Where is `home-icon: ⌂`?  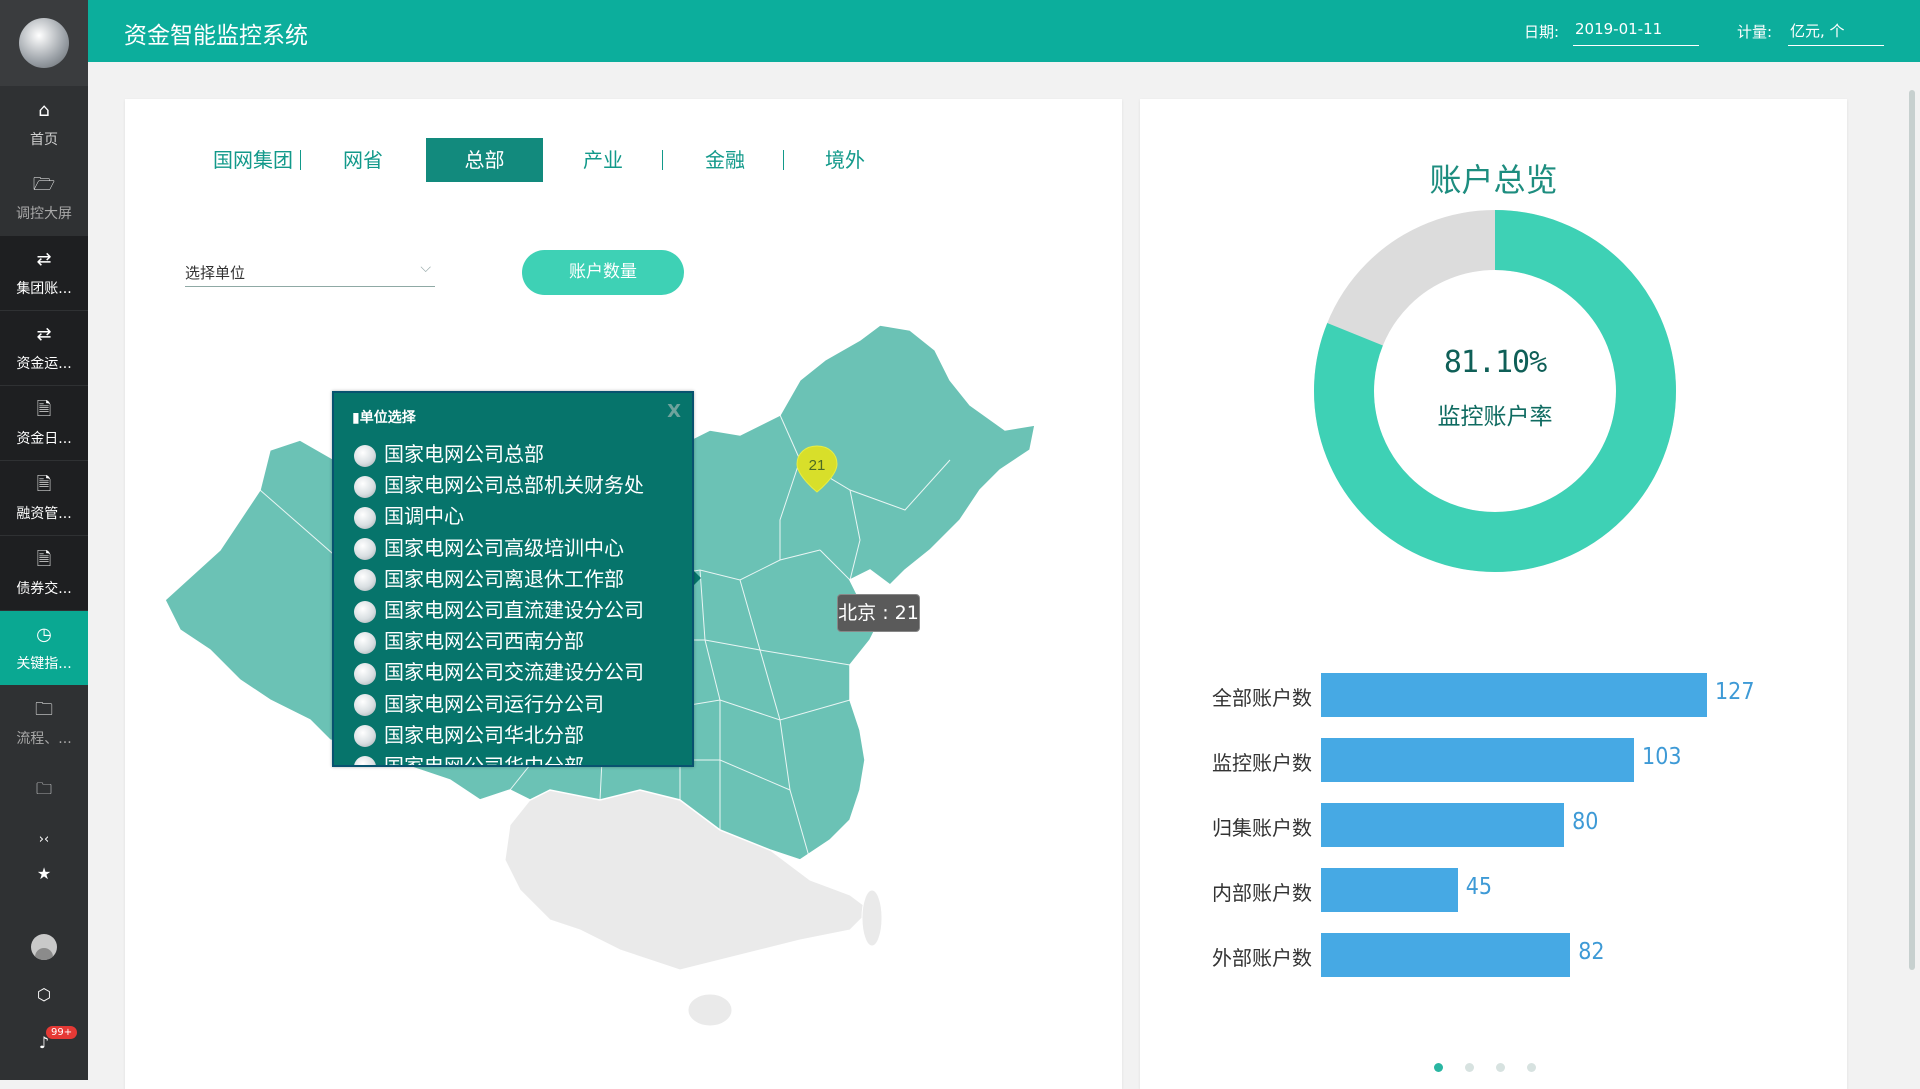 home-icon: ⌂ is located at coordinates (44, 110).